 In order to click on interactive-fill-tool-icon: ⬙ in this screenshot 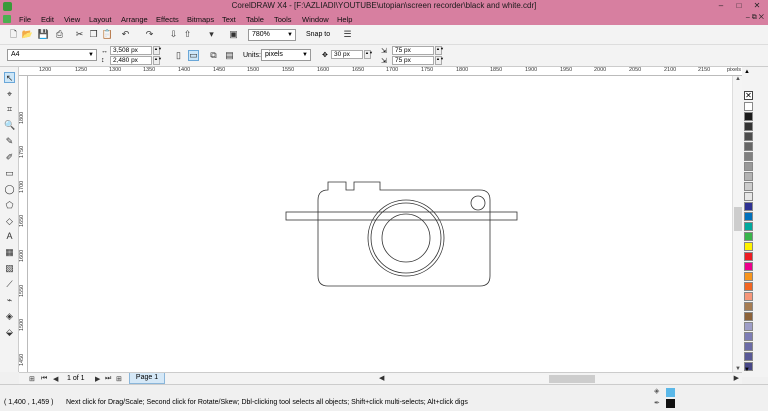, I will do `click(9, 332)`.